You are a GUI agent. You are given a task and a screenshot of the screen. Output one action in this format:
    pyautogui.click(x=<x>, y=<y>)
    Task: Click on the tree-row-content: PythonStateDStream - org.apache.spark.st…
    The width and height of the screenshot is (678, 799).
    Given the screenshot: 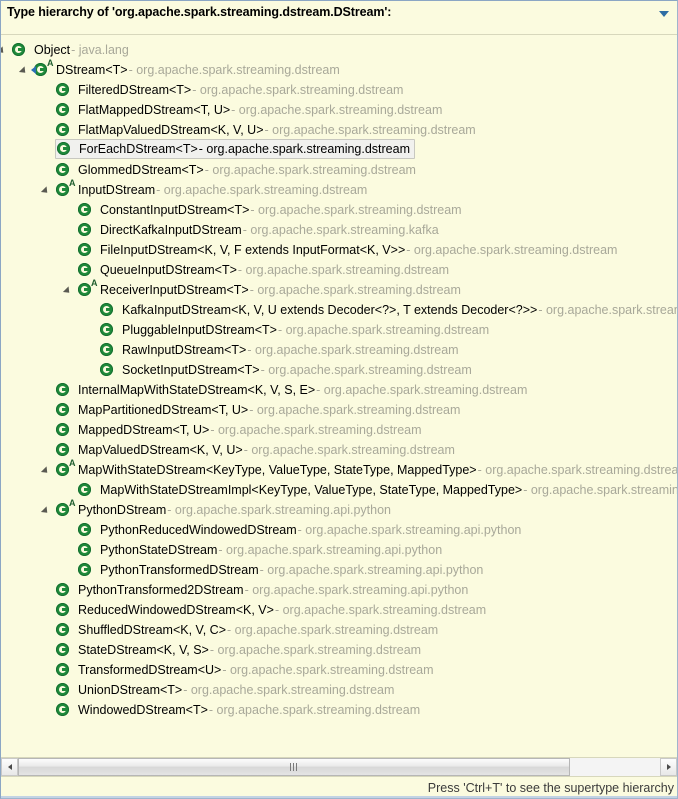 What is the action you would take?
    pyautogui.click(x=261, y=550)
    